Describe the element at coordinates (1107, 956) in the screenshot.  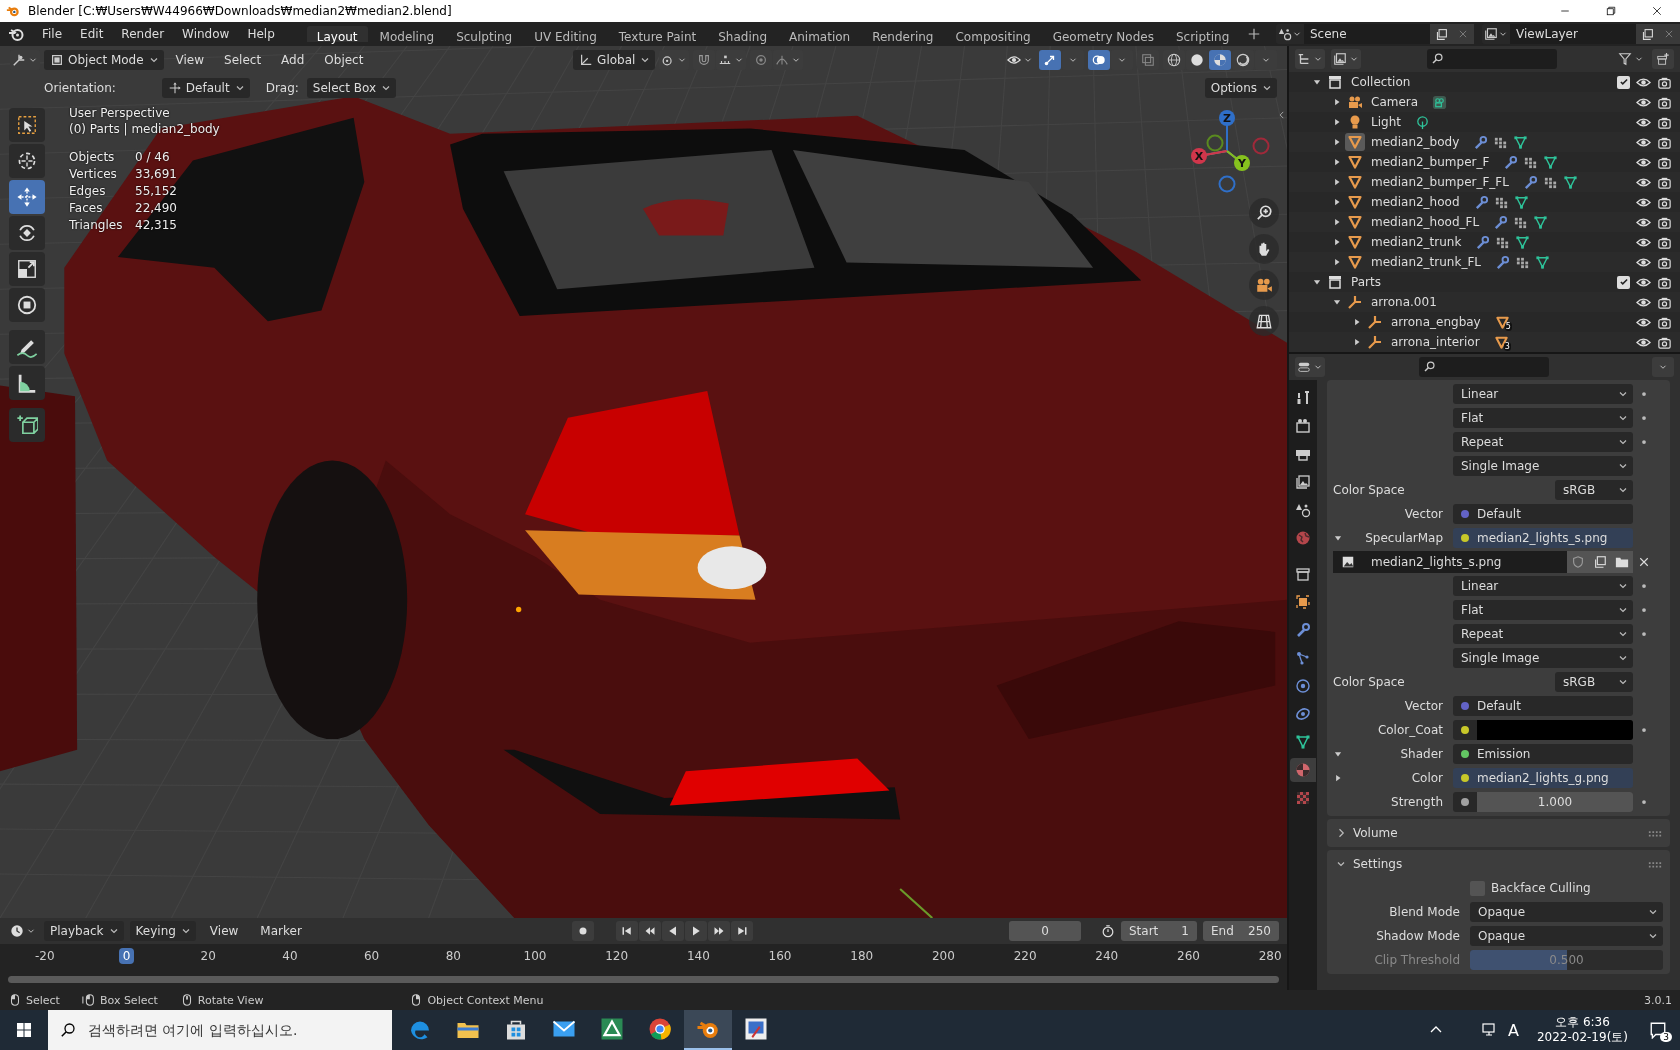
I see `frame-number: 240` at that location.